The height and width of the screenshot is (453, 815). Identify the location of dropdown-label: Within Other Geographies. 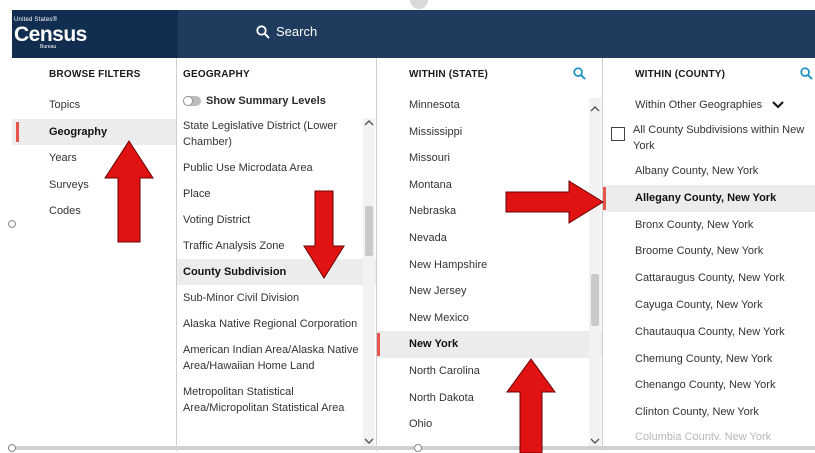
(699, 105).